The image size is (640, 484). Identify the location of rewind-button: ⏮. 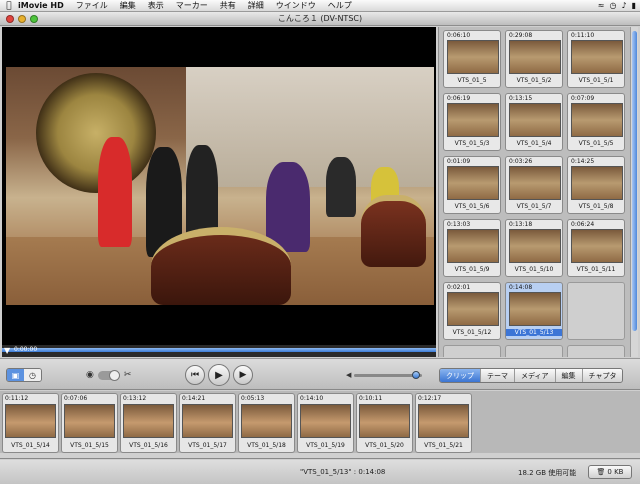
(195, 375).